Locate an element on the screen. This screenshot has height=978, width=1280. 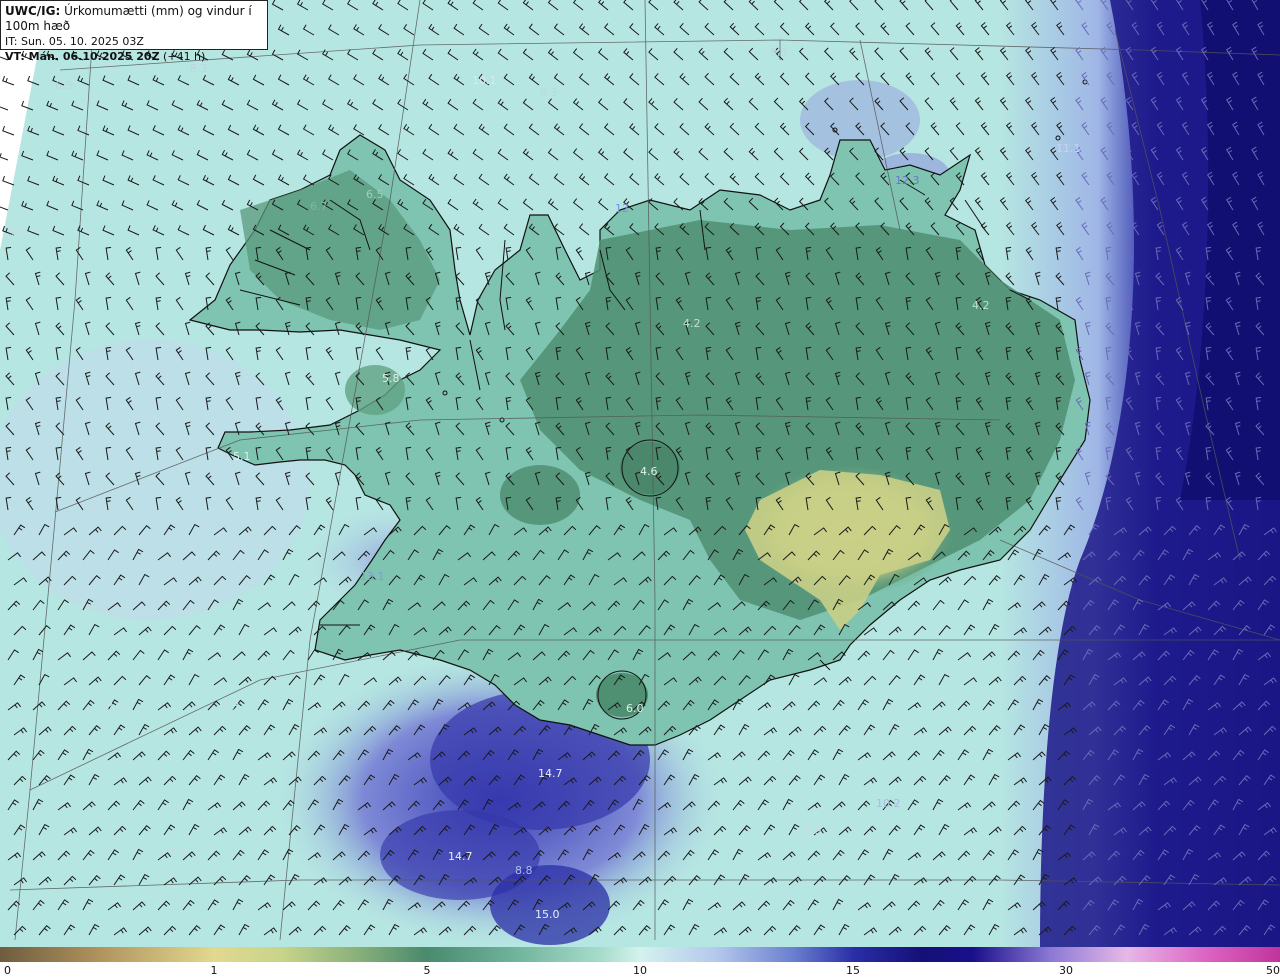
map-value: 5.8 is located at coordinates (391, 378).